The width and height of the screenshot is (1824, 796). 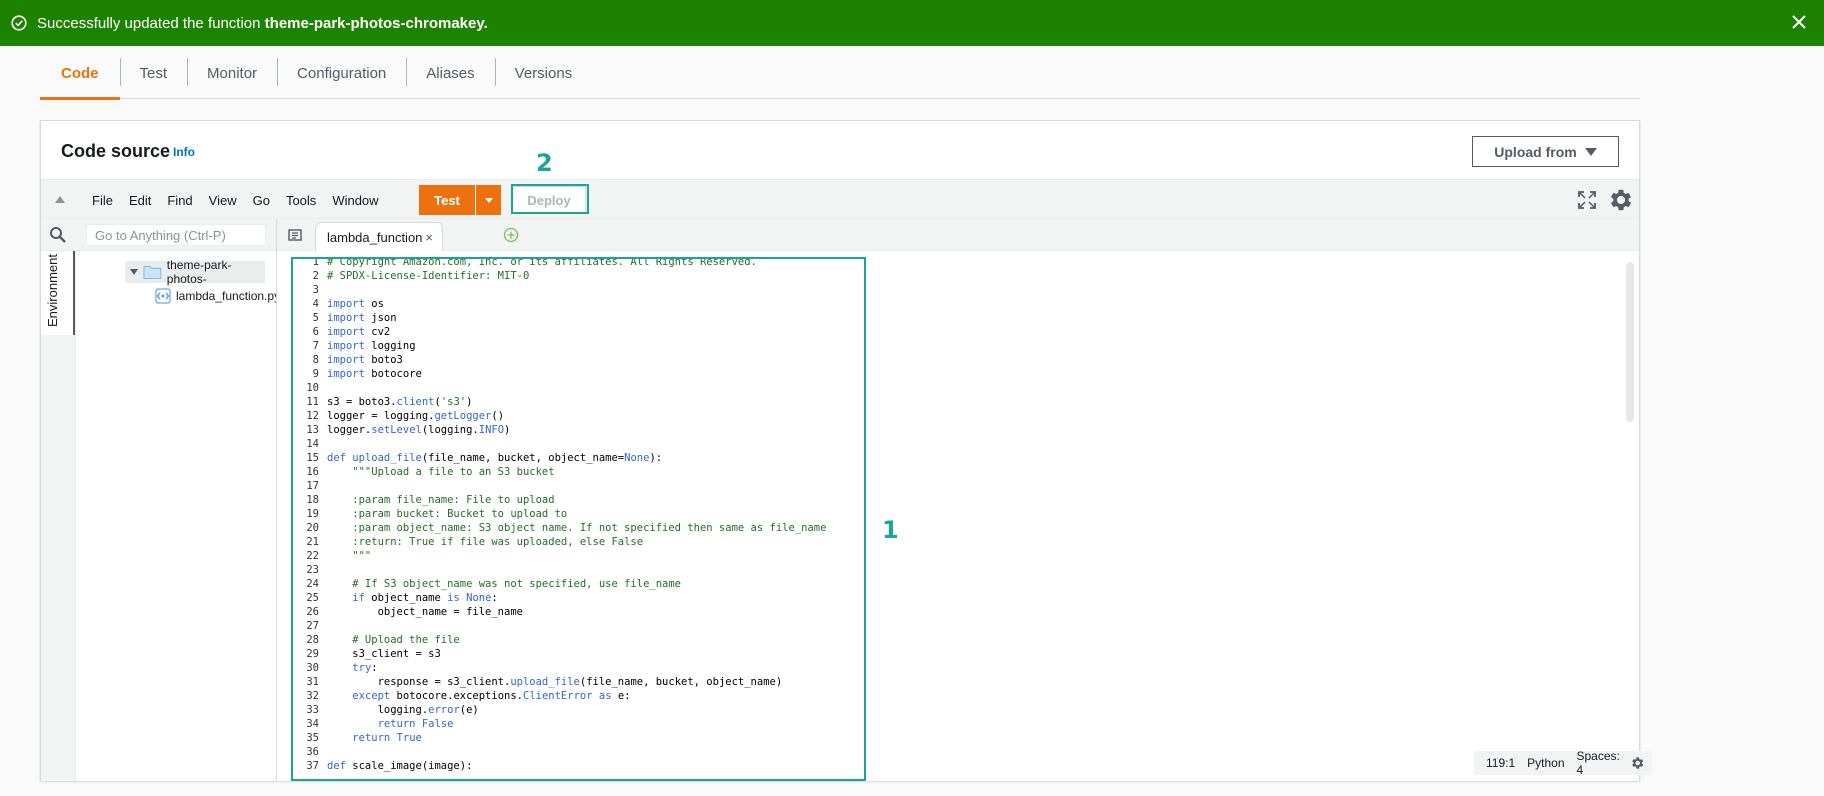 What do you see at coordinates (576, 654) in the screenshot?
I see `code-line: s3_client = s3` at bounding box center [576, 654].